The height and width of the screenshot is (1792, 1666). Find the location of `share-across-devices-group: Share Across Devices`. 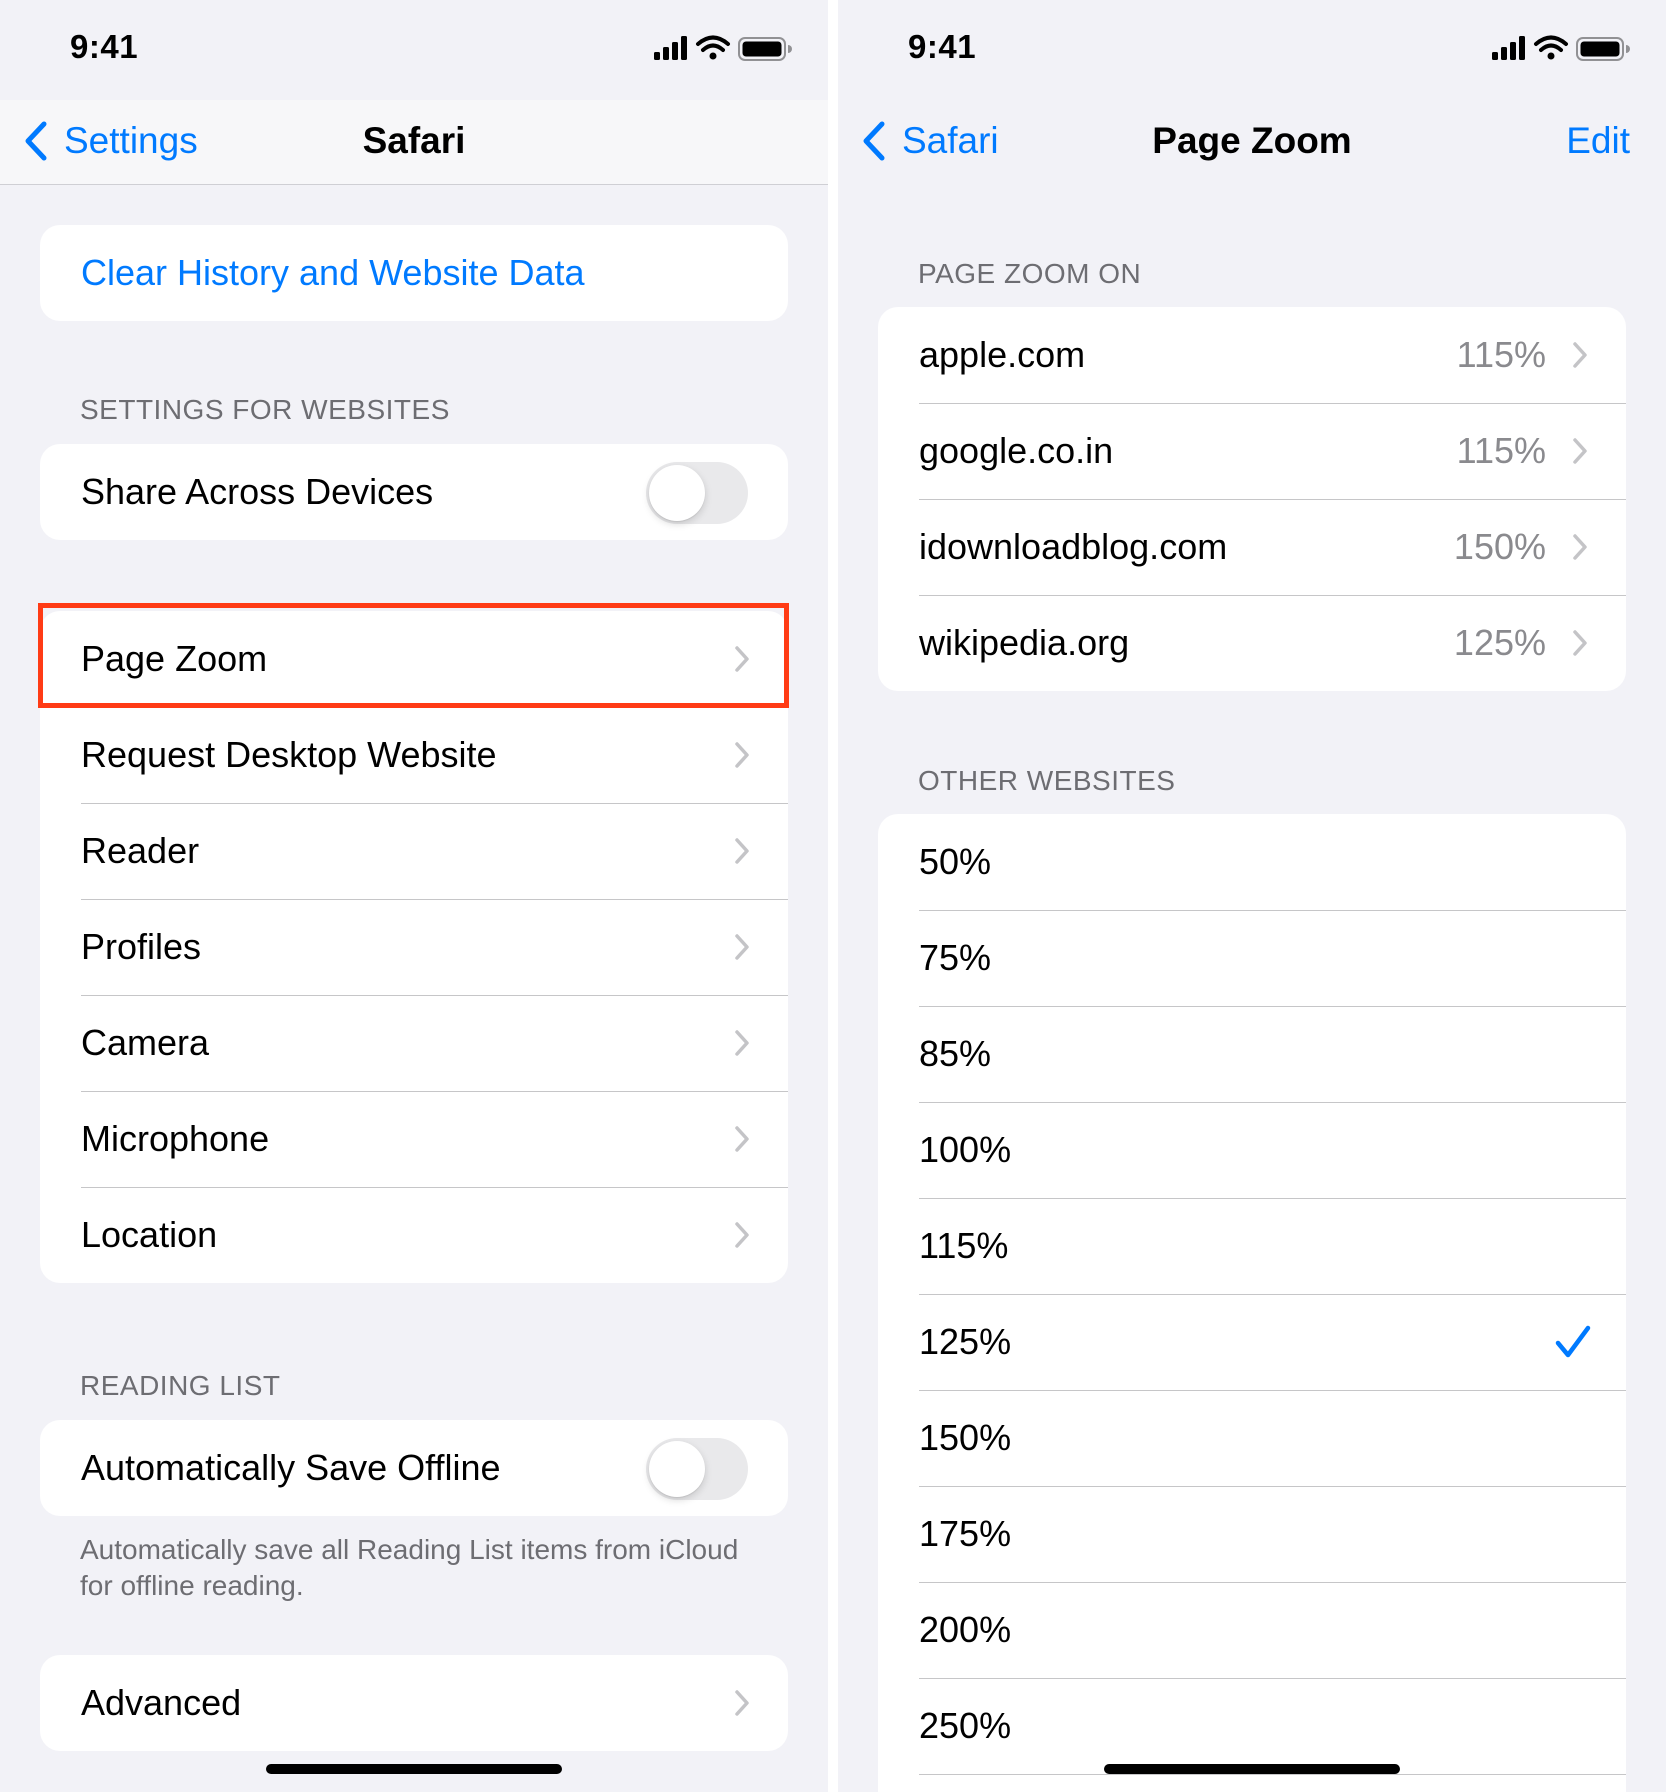

share-across-devices-group: Share Across Devices is located at coordinates (414, 492).